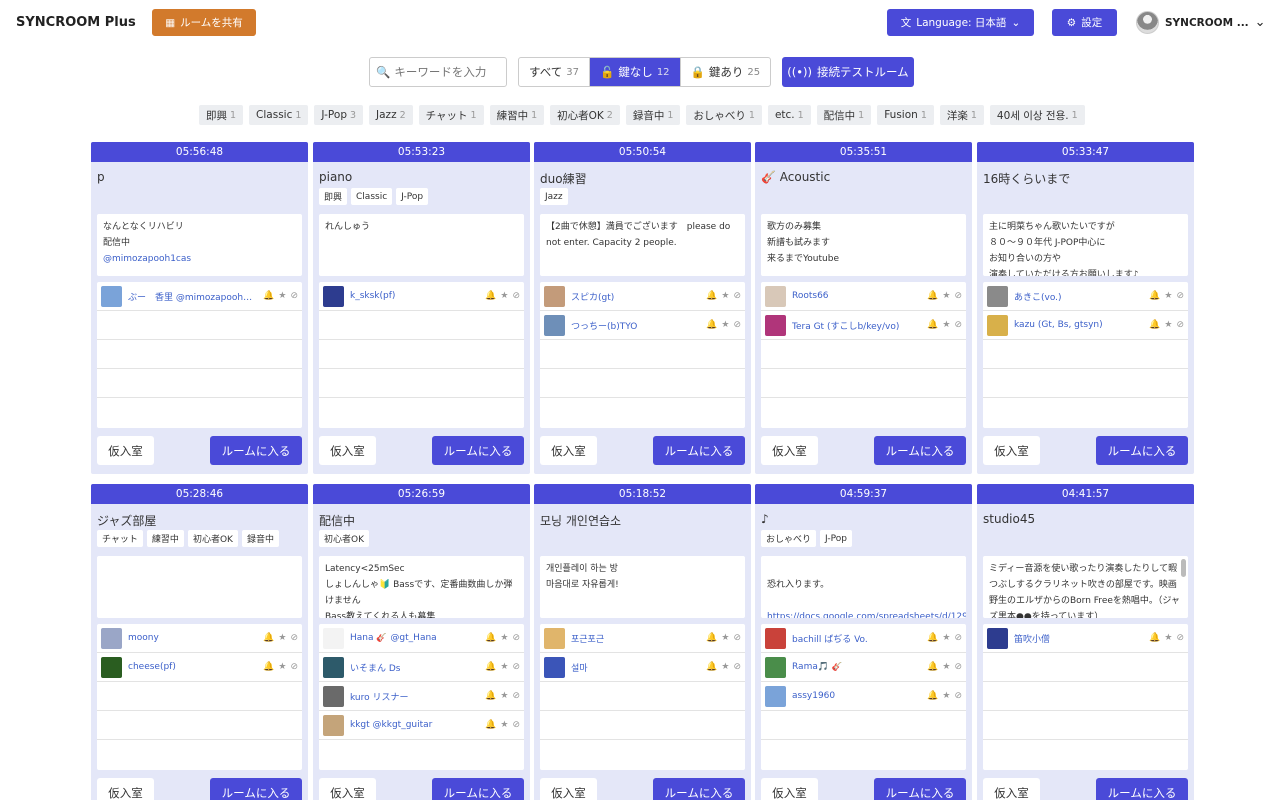 The height and width of the screenshot is (800, 1280). I want to click on user-menu: SYNCROOM ... ⌄, so click(1201, 22).